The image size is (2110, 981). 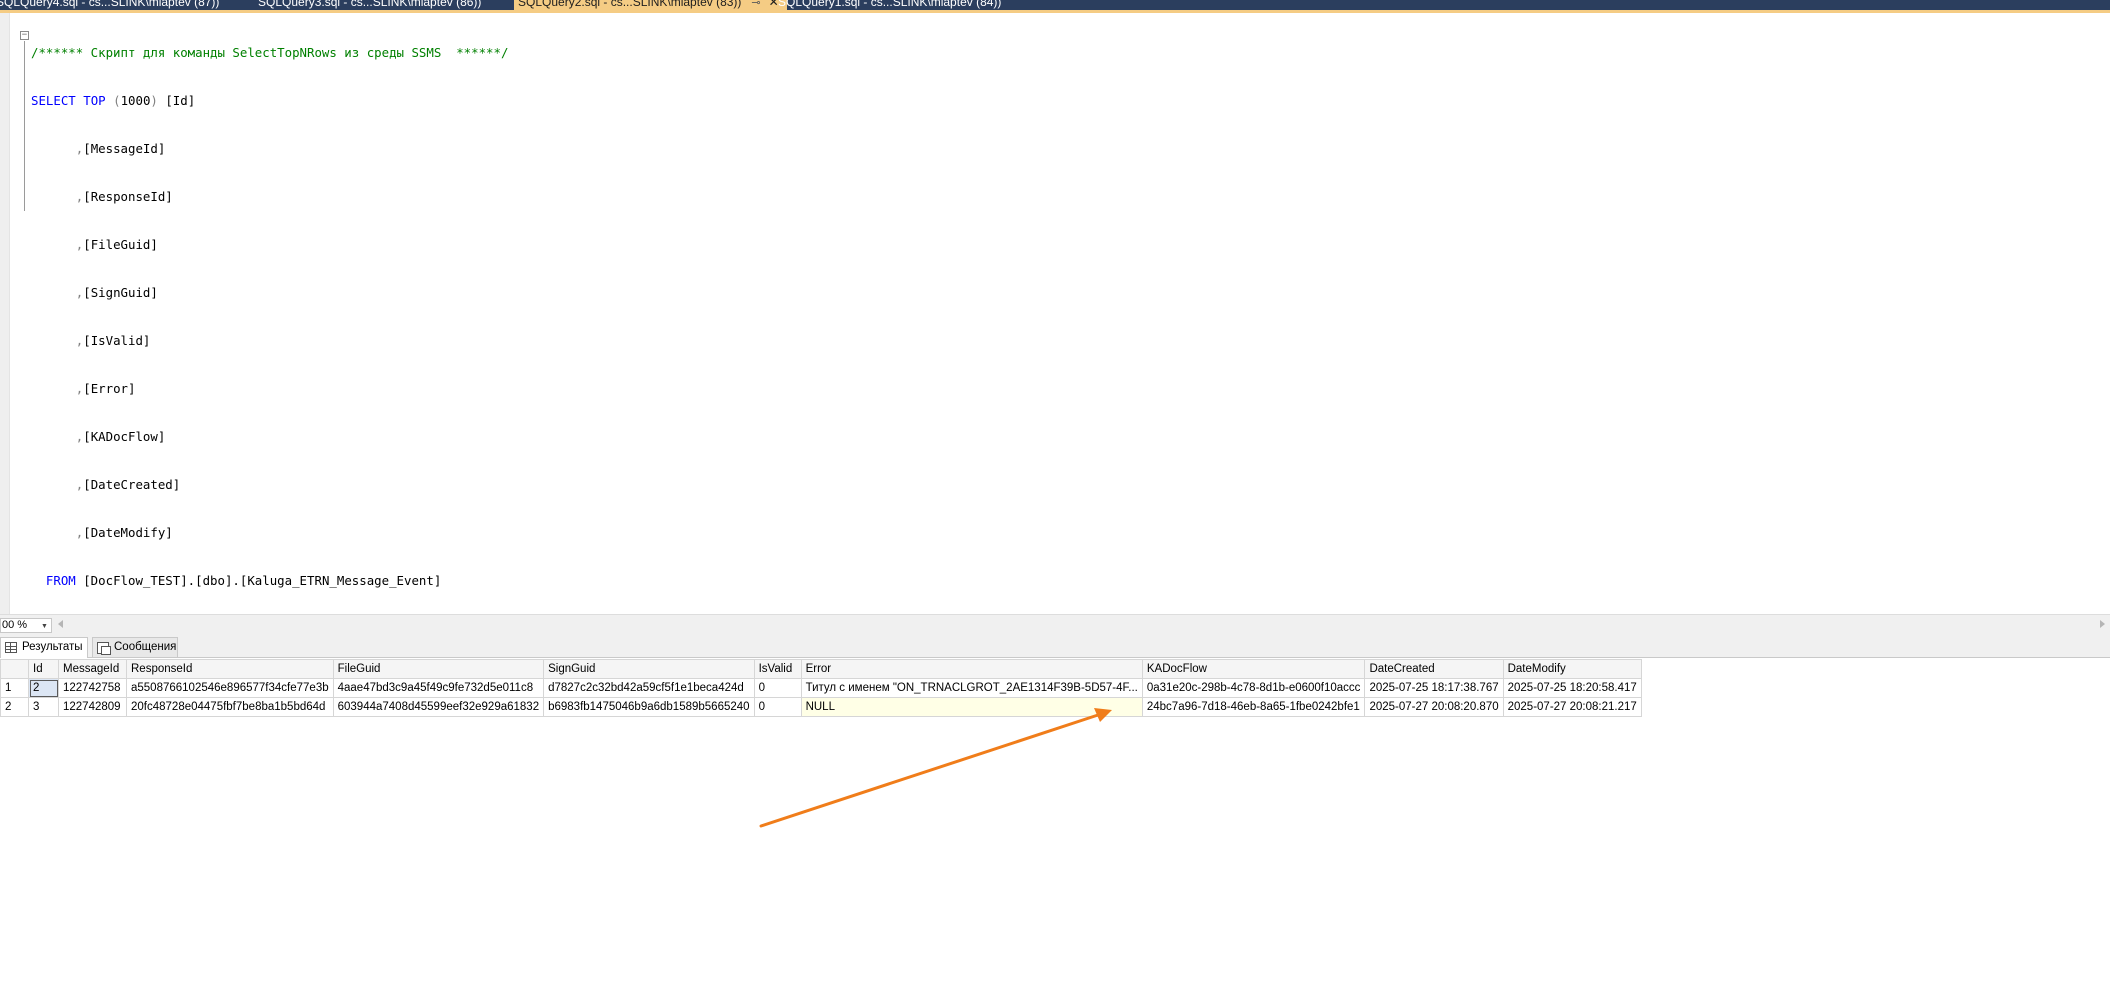 What do you see at coordinates (53, 100) in the screenshot?
I see `select-keyword: SELECT` at bounding box center [53, 100].